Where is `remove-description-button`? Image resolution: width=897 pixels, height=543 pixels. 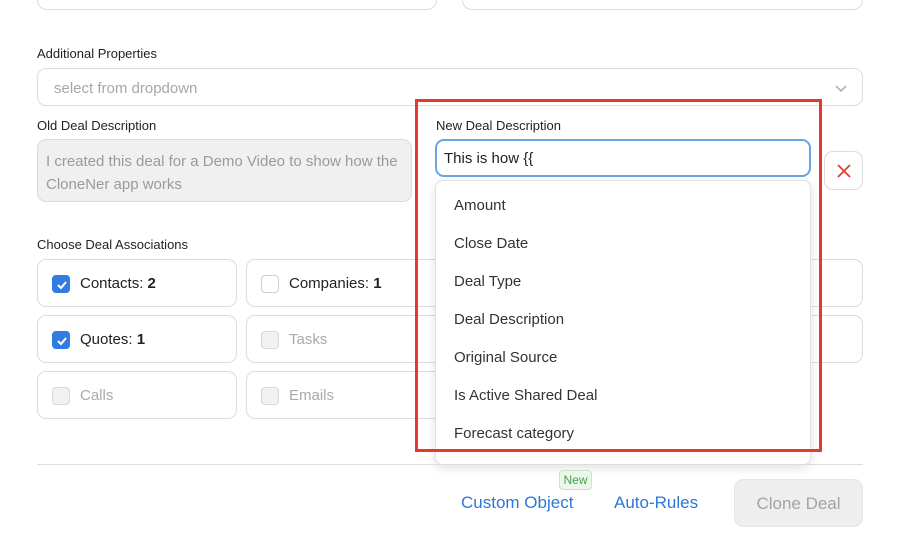
remove-description-button is located at coordinates (843, 170).